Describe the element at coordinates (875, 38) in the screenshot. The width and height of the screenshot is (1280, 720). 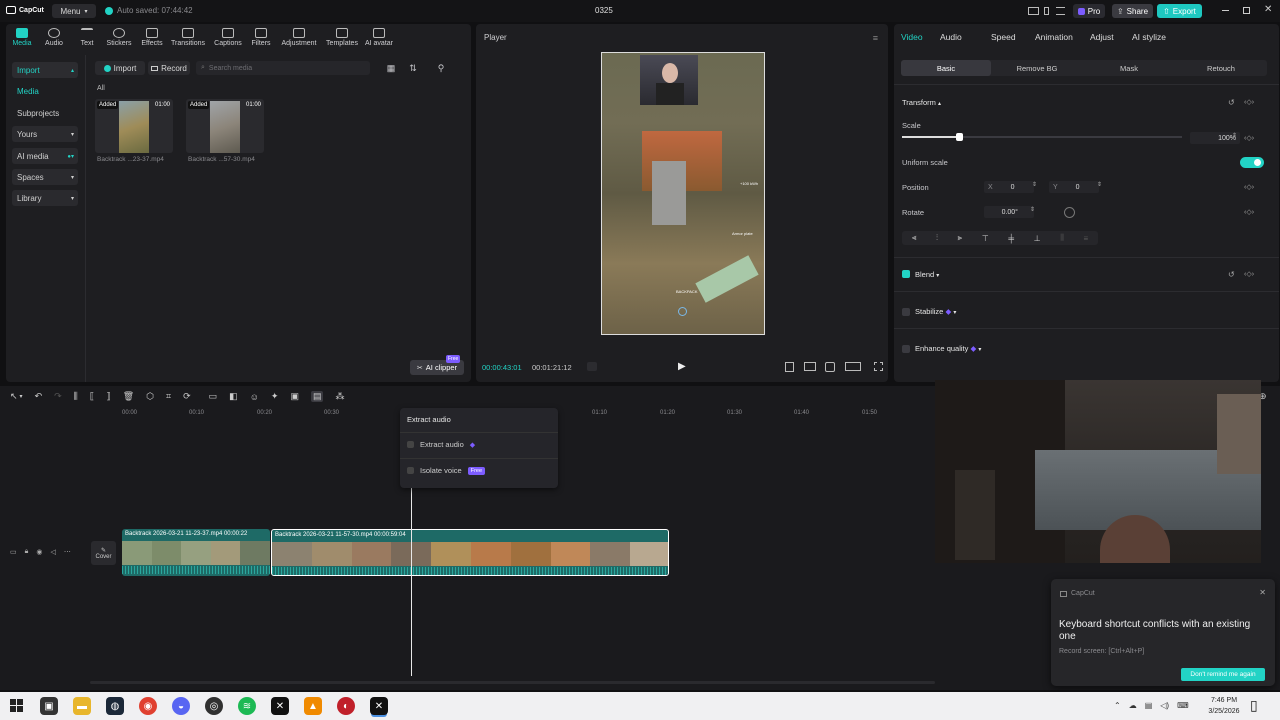
I see `menu-icon: ≡` at that location.